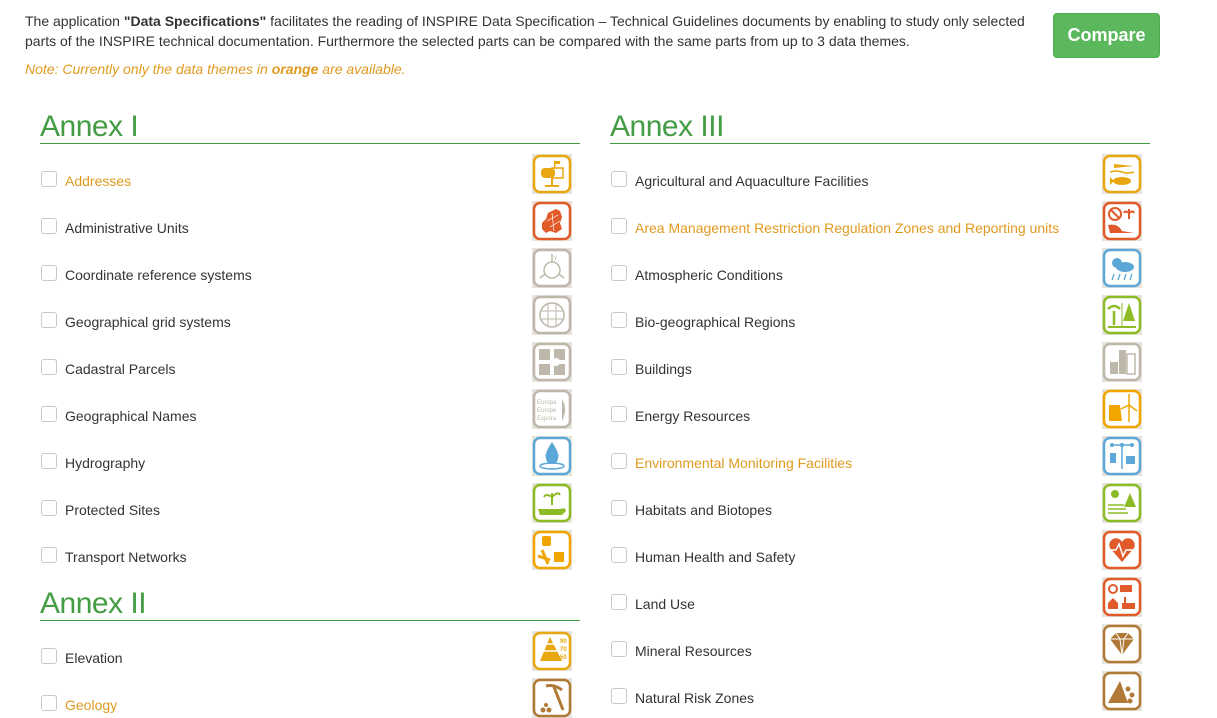  Describe the element at coordinates (94, 658) in the screenshot. I see `theme-label: Elevation` at that location.